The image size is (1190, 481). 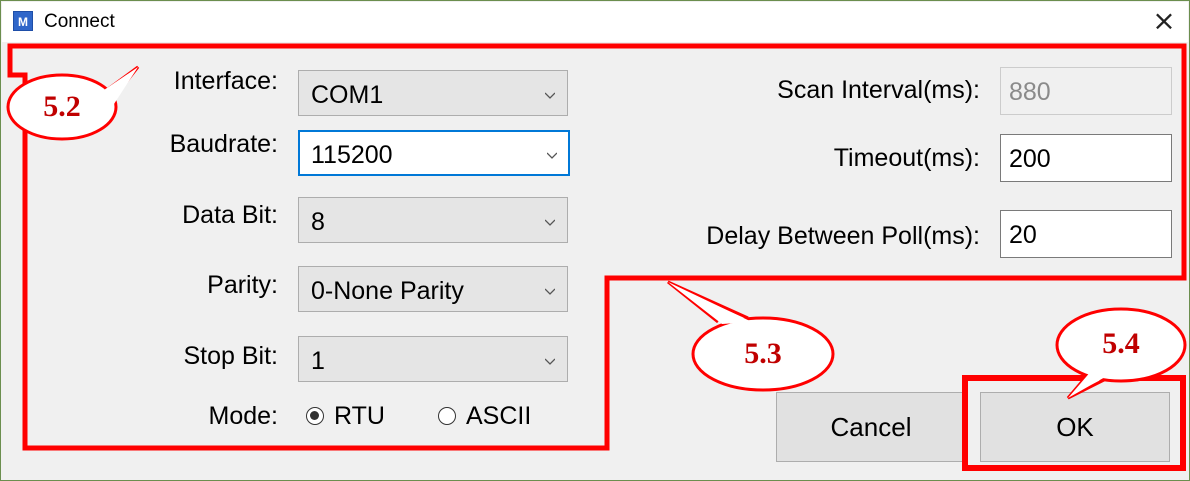 I want to click on delay-between-poll-value: 20, so click(x=1023, y=235).